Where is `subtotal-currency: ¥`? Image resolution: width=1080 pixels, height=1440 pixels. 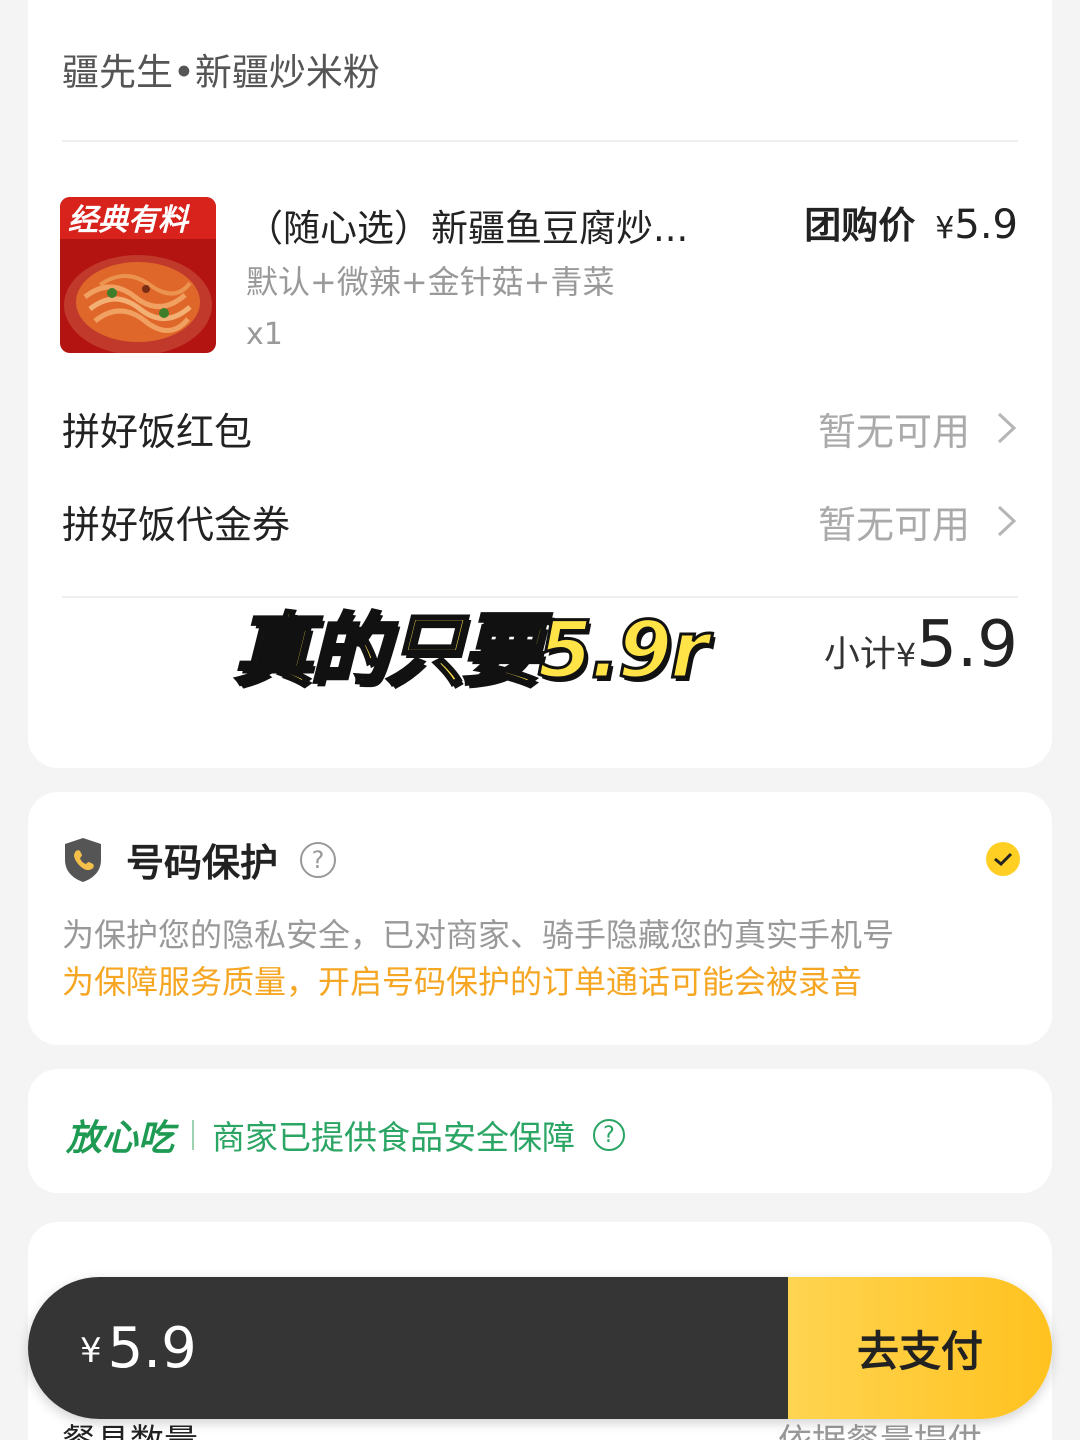
subtotal-currency: ¥ is located at coordinates (906, 655).